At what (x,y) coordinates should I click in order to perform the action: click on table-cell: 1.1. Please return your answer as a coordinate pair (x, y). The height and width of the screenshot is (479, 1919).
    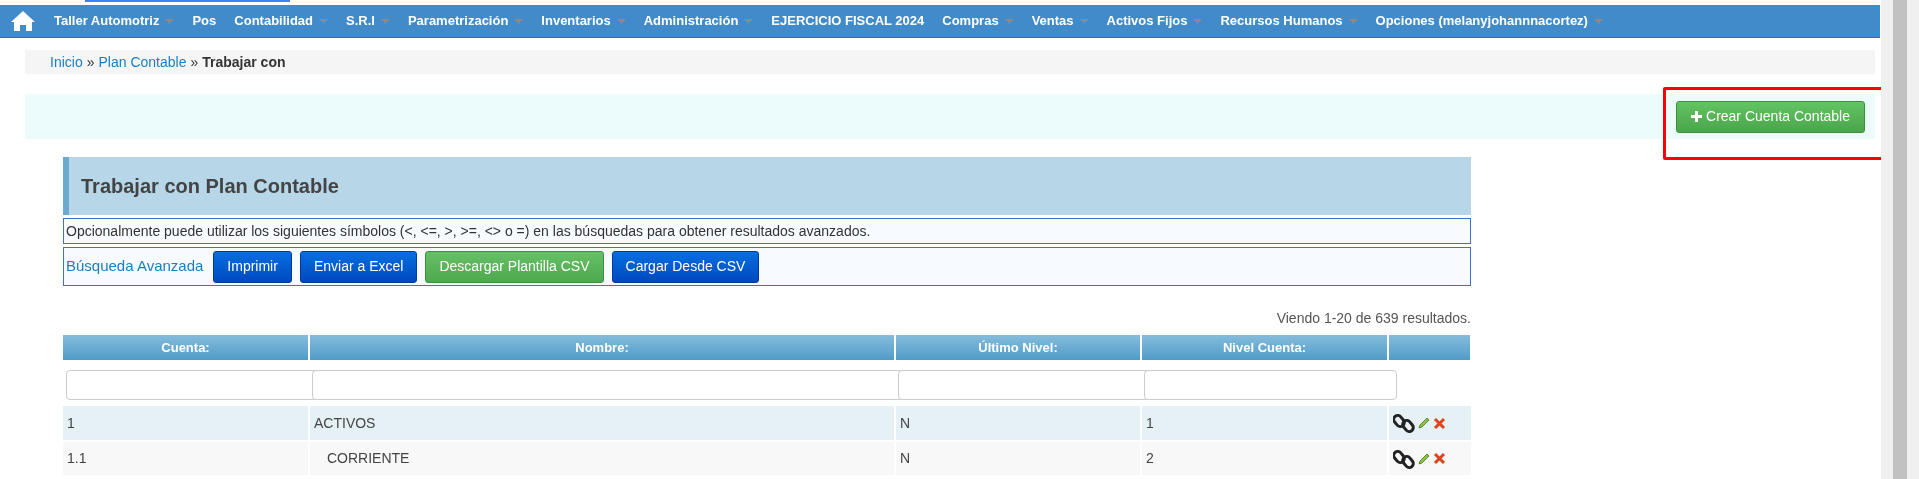
    Looking at the image, I should click on (77, 458).